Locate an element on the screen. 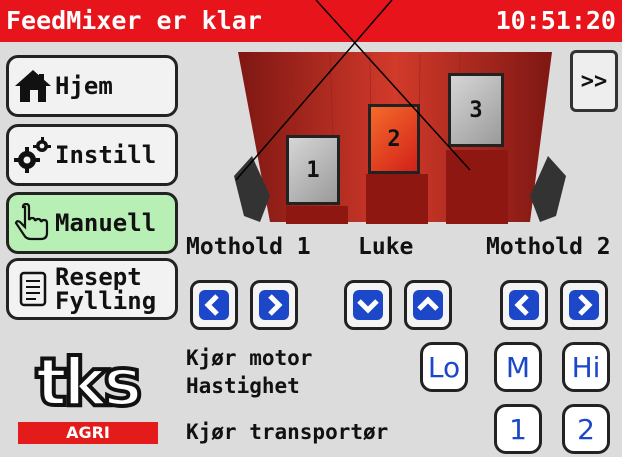 This screenshot has width=622, height=457. mothold2-left-button is located at coordinates (524, 305).